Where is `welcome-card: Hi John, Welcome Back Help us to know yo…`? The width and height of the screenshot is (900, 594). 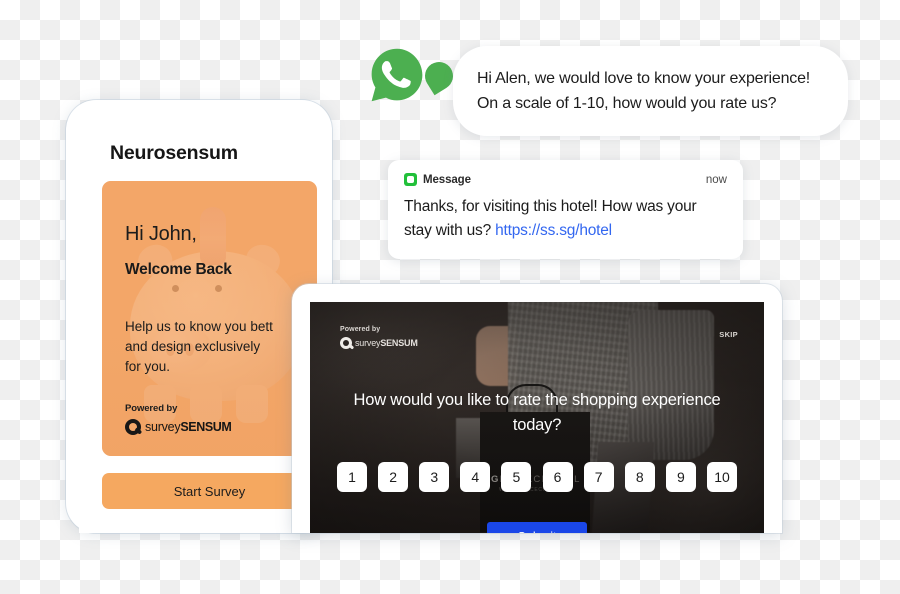
welcome-card: Hi John, Welcome Back Help us to know yo… is located at coordinates (209, 318).